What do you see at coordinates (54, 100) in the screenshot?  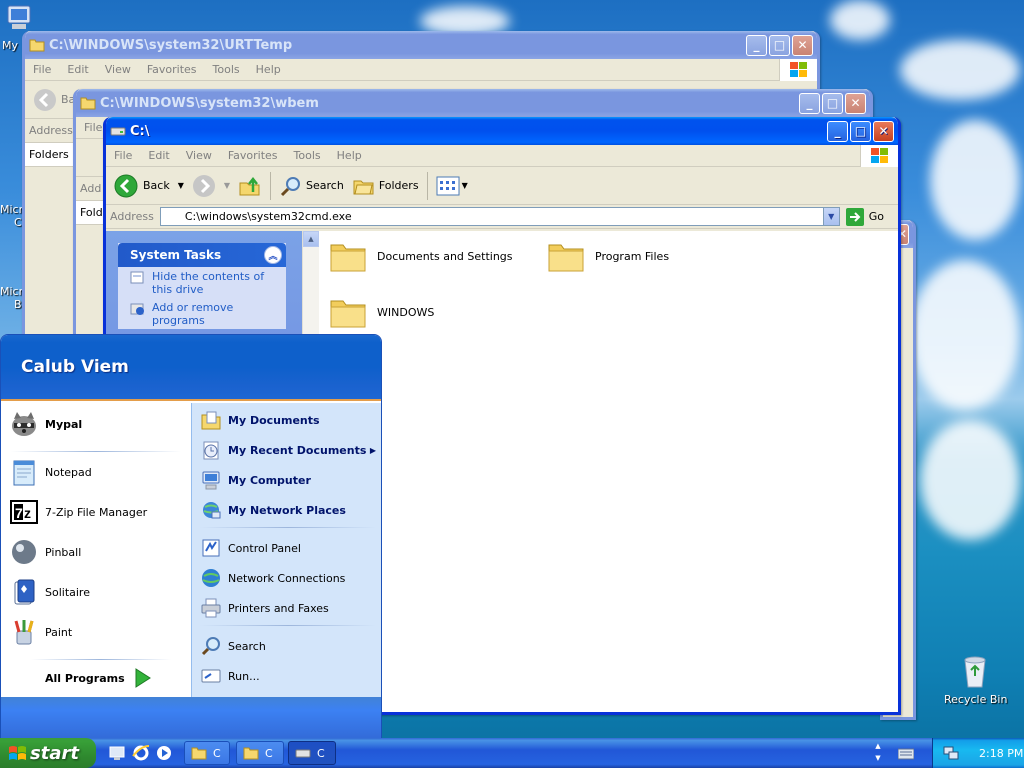 I see `back-button: Ba` at bounding box center [54, 100].